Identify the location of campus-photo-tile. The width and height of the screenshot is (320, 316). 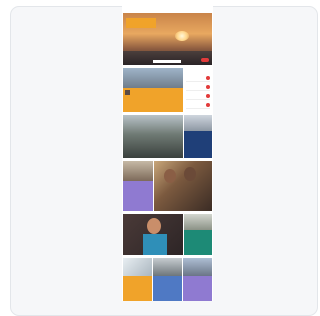
(153, 136).